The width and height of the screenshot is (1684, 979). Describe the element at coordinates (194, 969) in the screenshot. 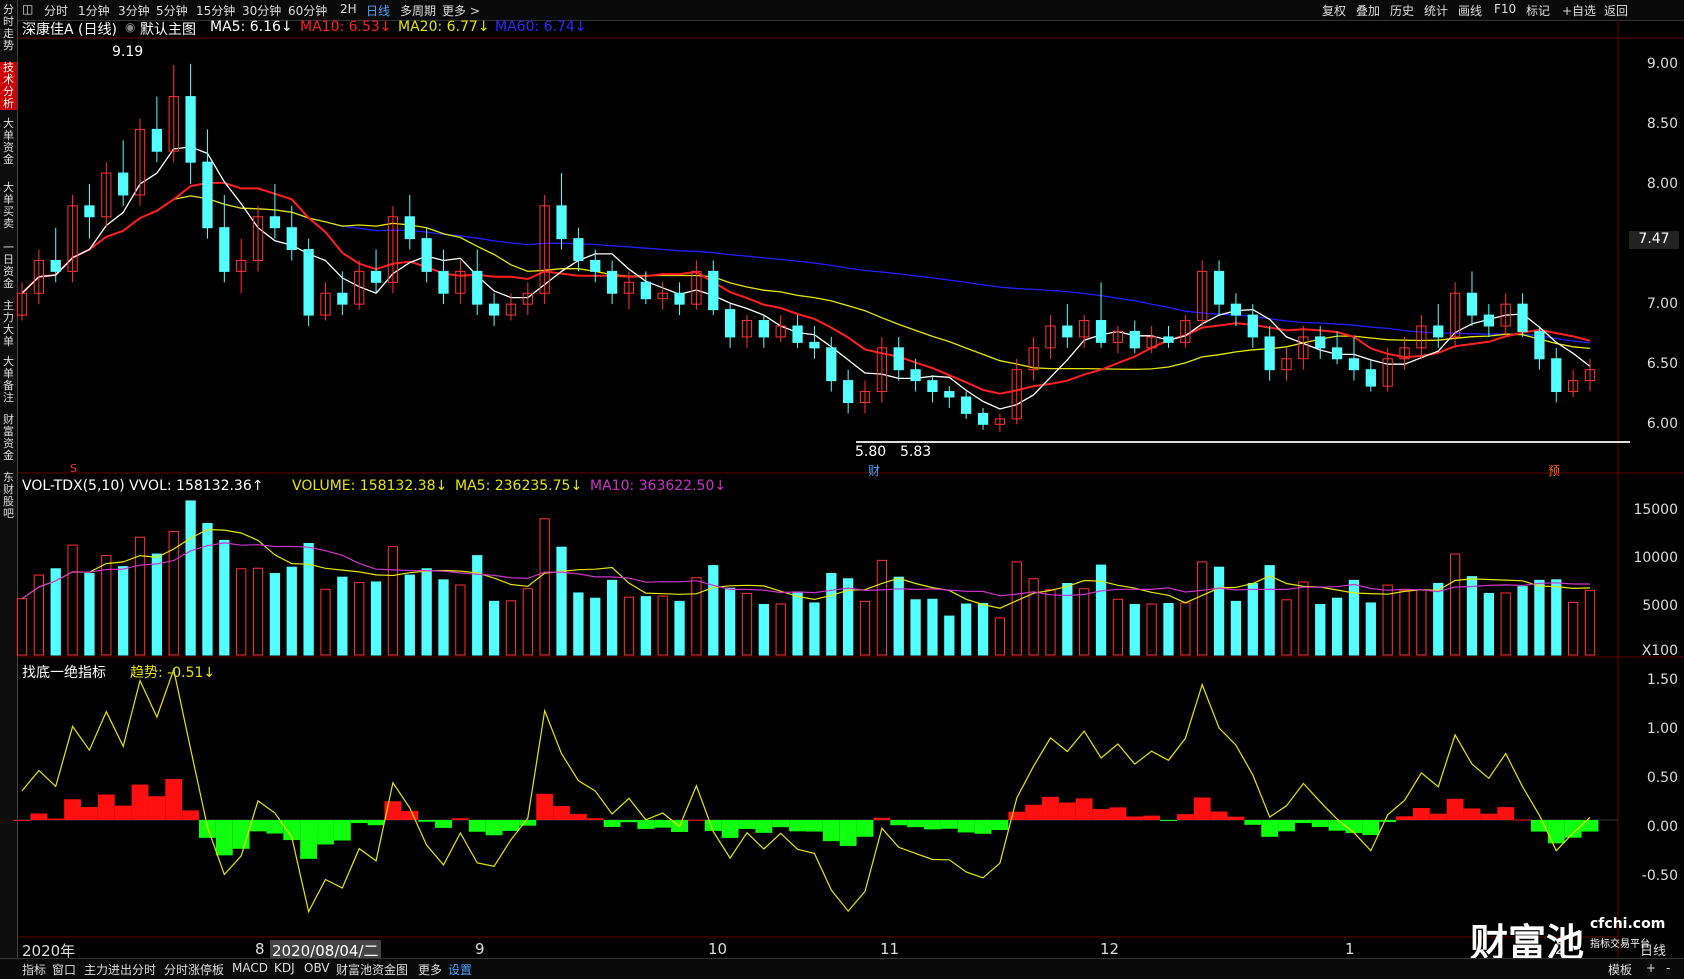

I see `bottom-tab-3: 分时涨停板` at that location.